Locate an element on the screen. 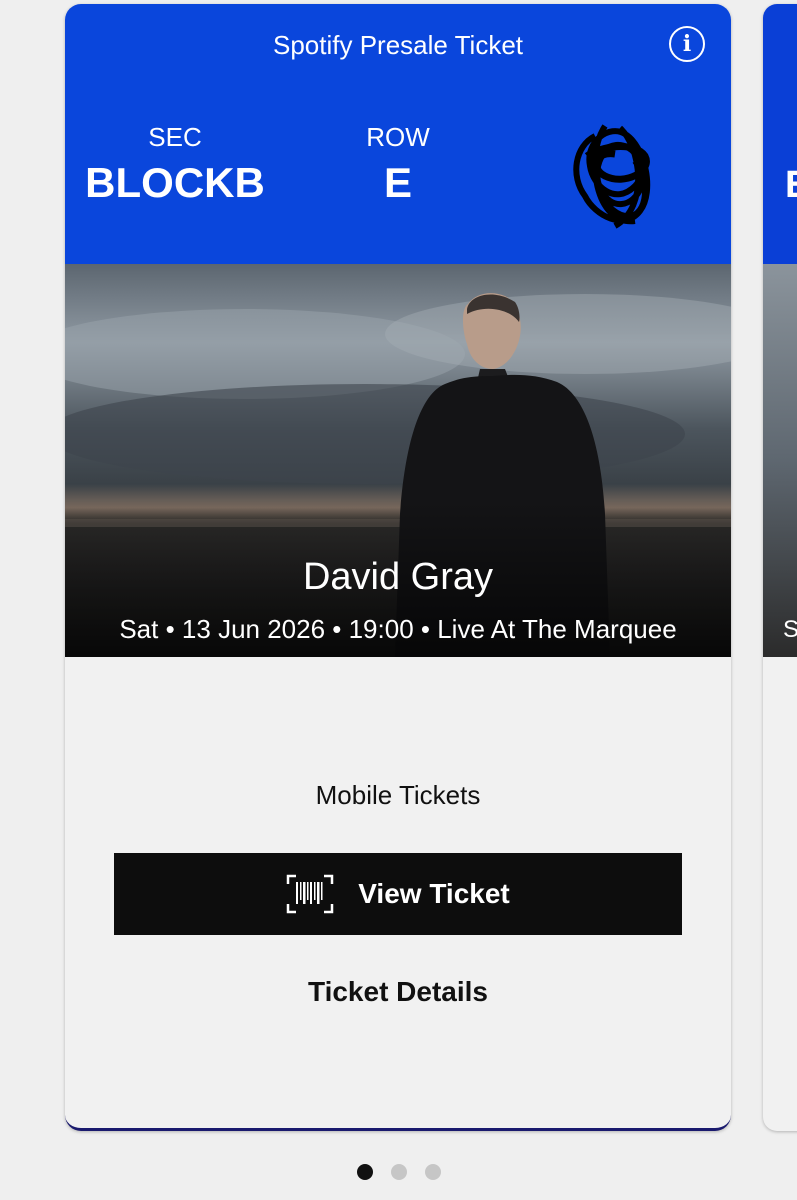 The image size is (797, 1200). section-label: SEC is located at coordinates (175, 137).